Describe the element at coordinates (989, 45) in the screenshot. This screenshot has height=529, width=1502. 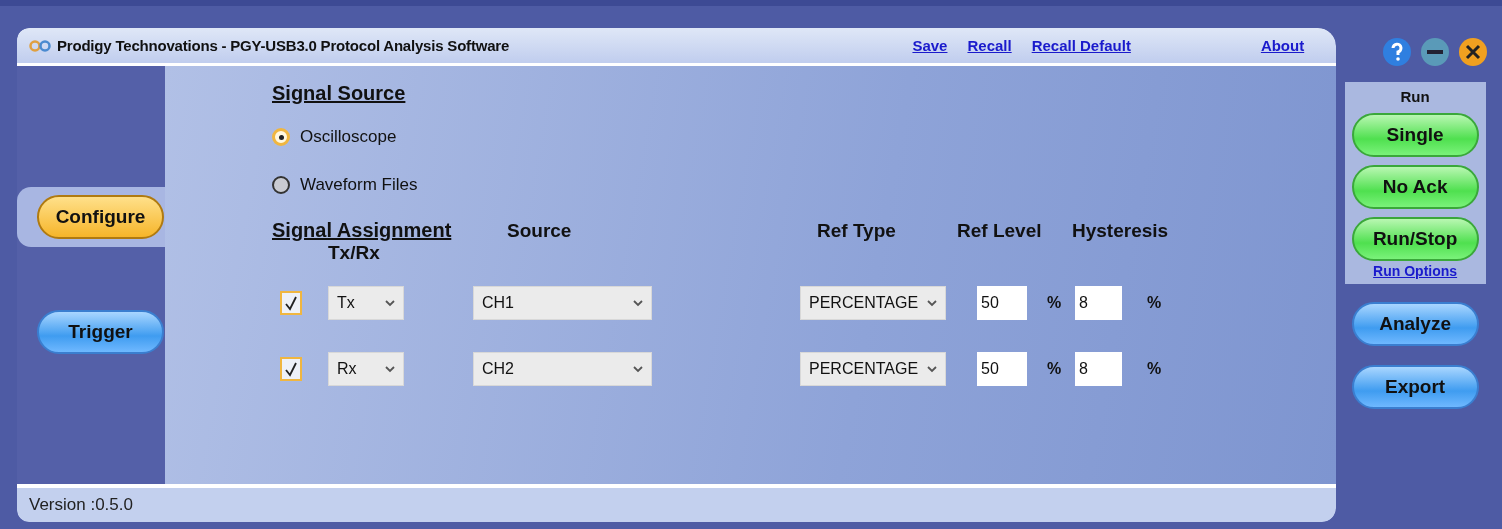
I see `header-link: Recall` at that location.